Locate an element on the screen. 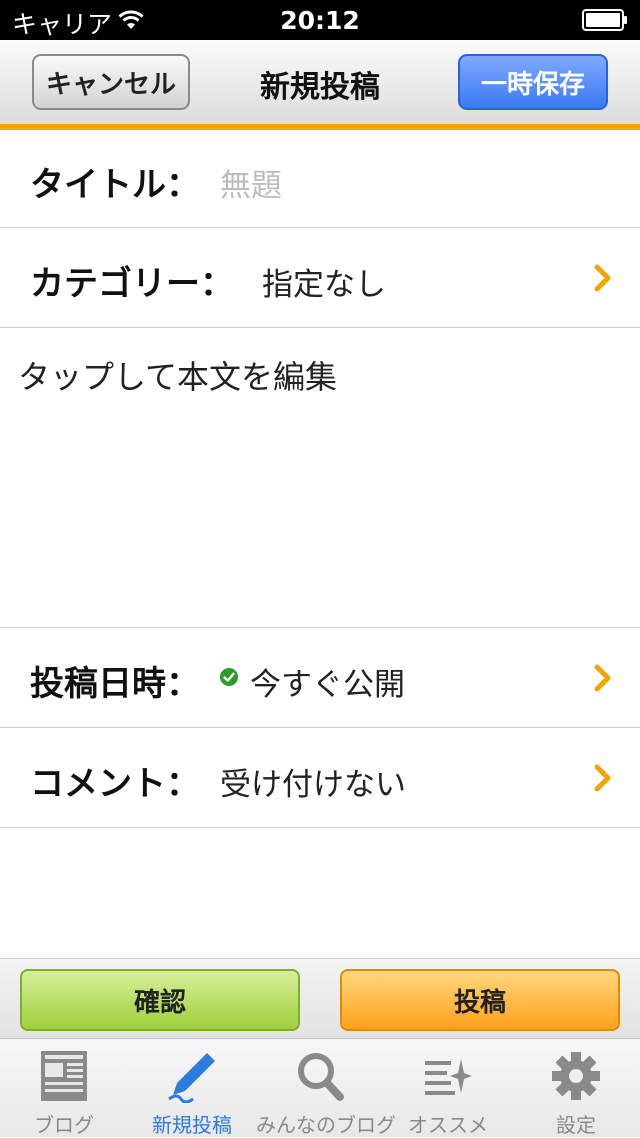  post-date-row: 投稿日時： 今すぐ公開 is located at coordinates (320, 678).